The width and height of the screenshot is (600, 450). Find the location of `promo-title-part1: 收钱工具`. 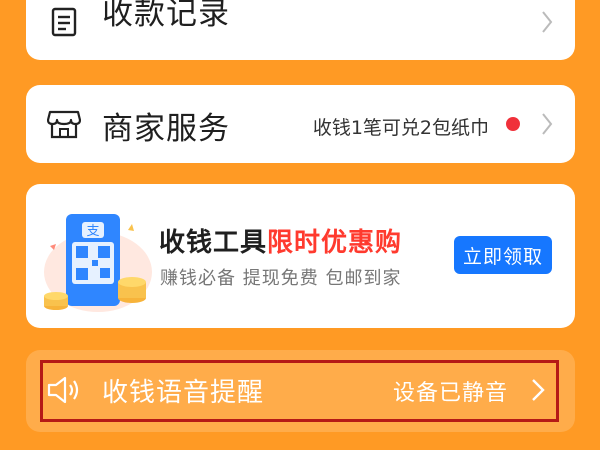

promo-title-part1: 收钱工具 is located at coordinates (213, 243).